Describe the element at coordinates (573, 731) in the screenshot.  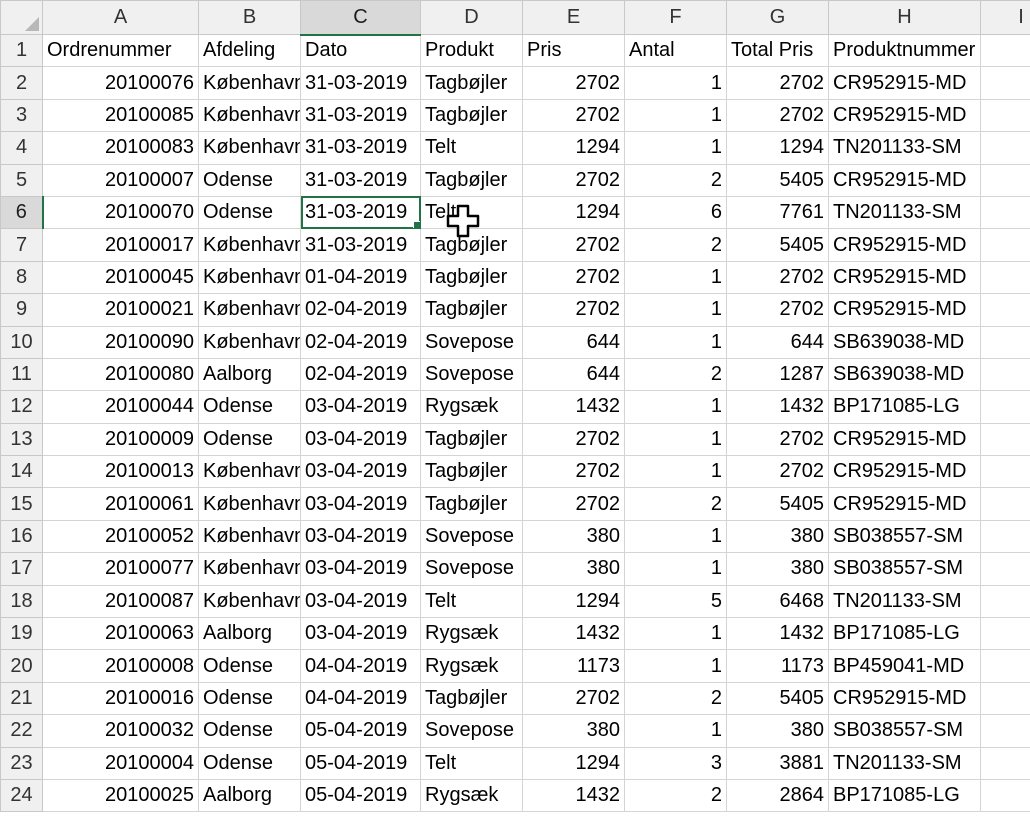
I see `cell-e22: 380` at that location.